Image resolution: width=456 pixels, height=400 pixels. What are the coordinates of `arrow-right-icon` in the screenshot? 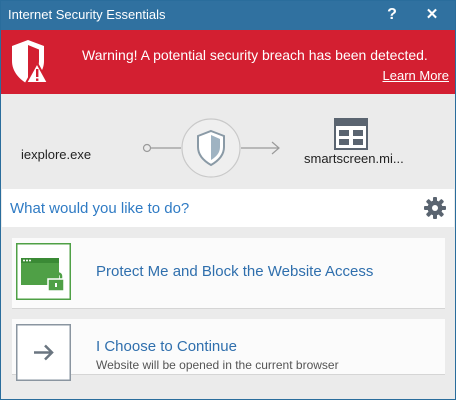 It's located at (43, 352).